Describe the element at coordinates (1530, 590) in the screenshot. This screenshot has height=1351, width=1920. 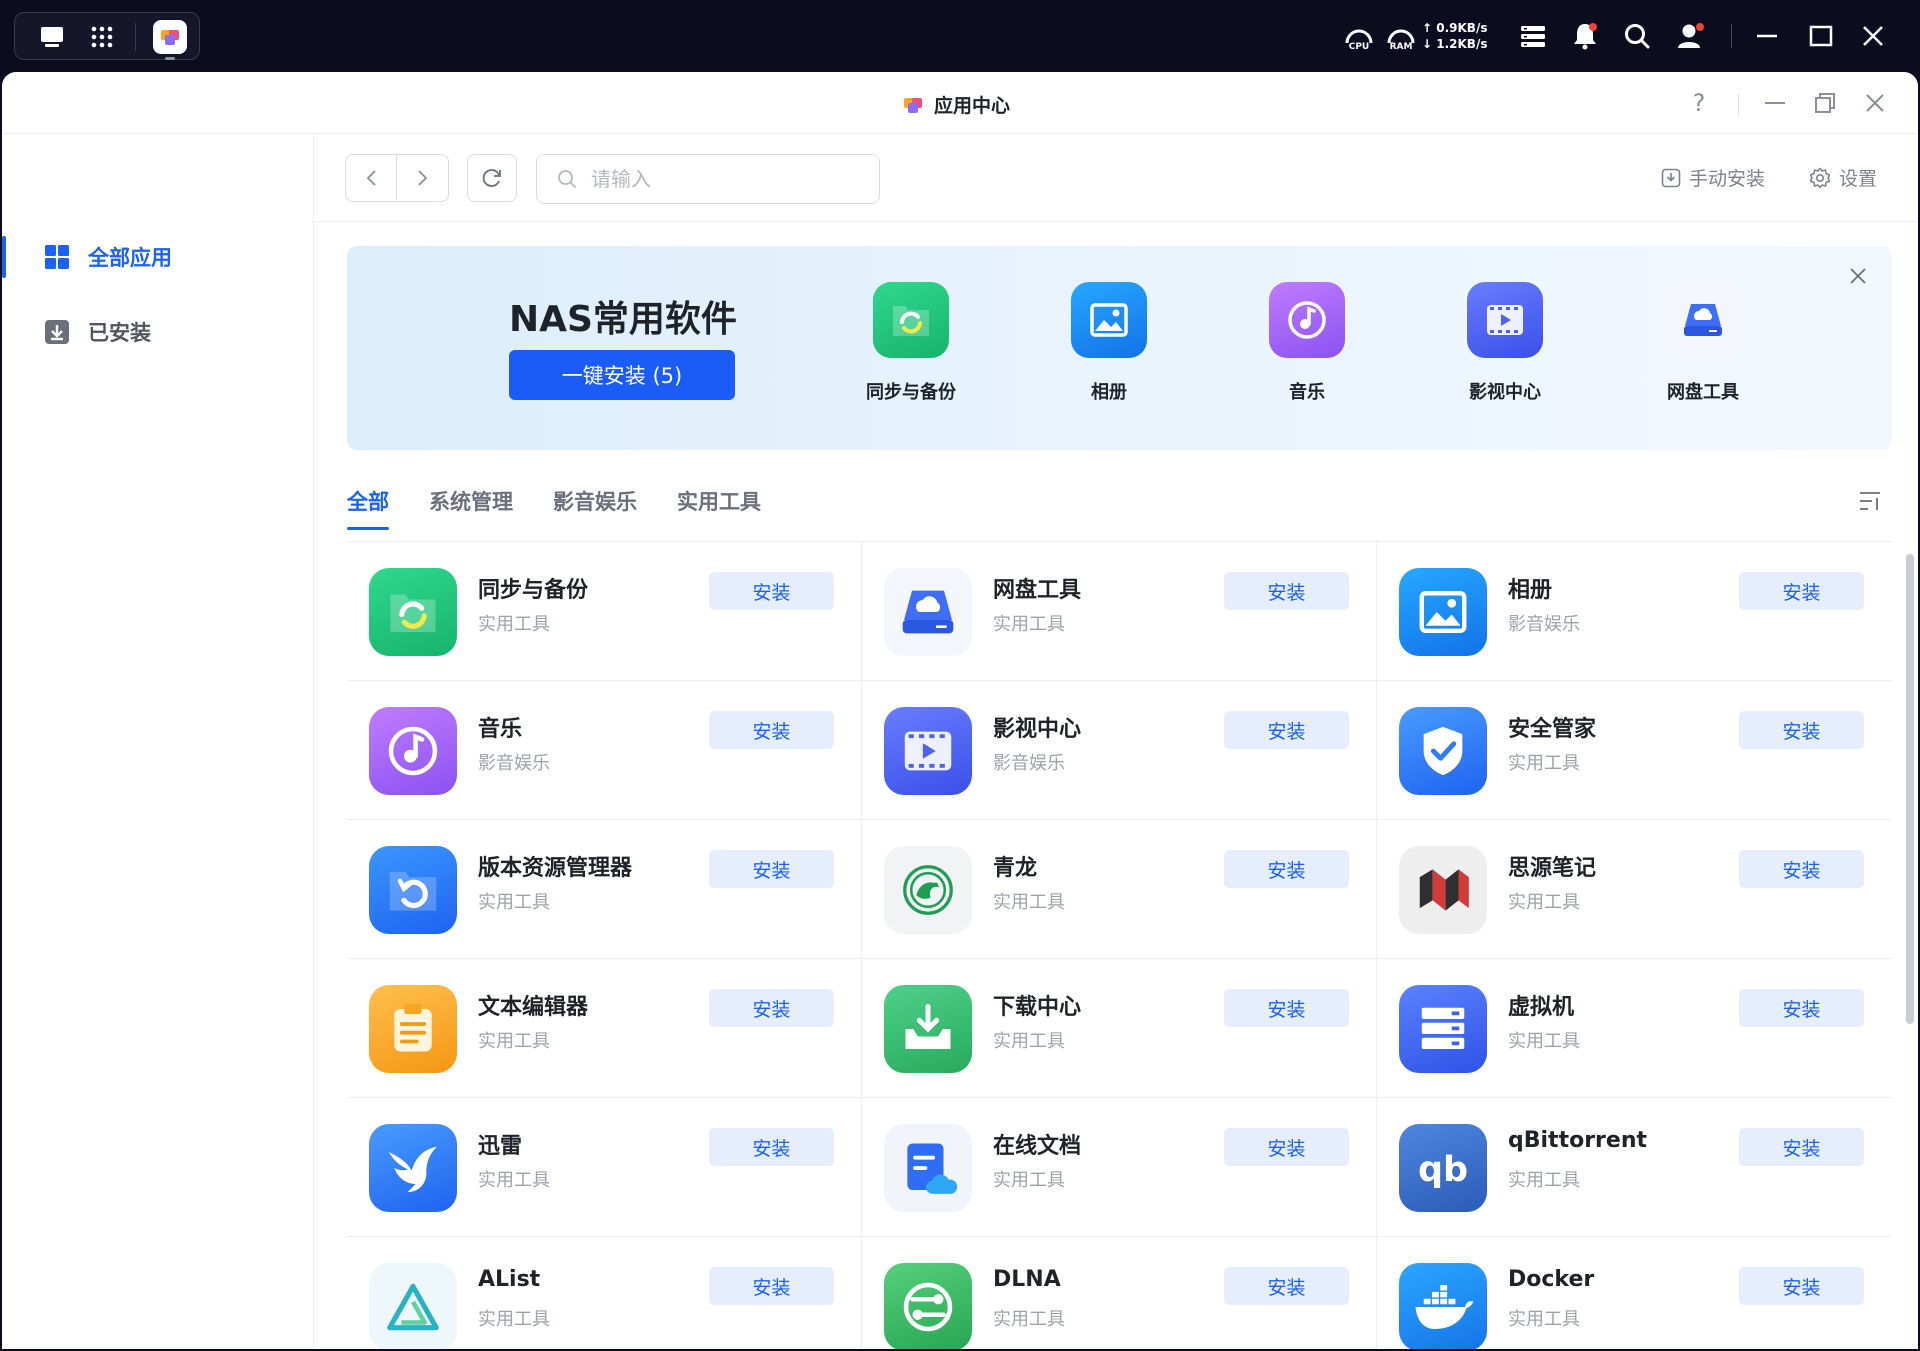
I see `app-name: 相册` at that location.